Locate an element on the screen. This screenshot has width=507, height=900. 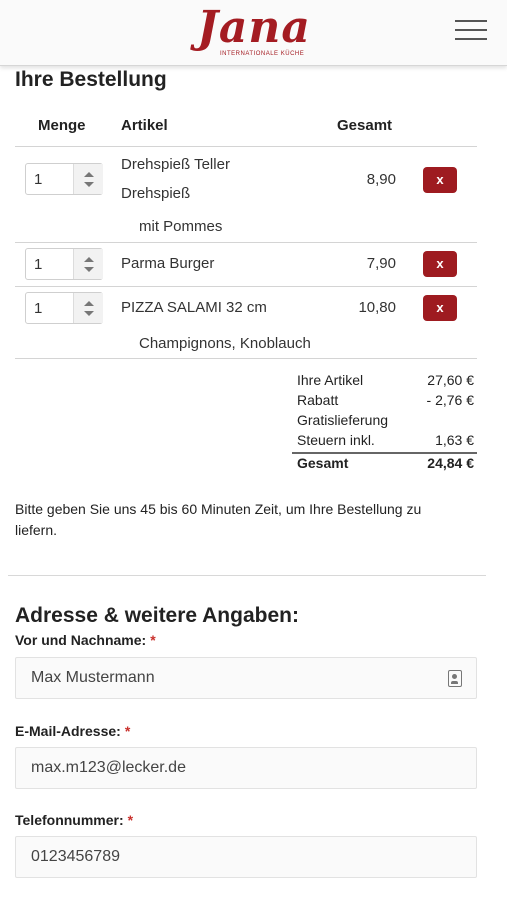
summary-label-tax: Steuern inkl. is located at coordinates (336, 440).